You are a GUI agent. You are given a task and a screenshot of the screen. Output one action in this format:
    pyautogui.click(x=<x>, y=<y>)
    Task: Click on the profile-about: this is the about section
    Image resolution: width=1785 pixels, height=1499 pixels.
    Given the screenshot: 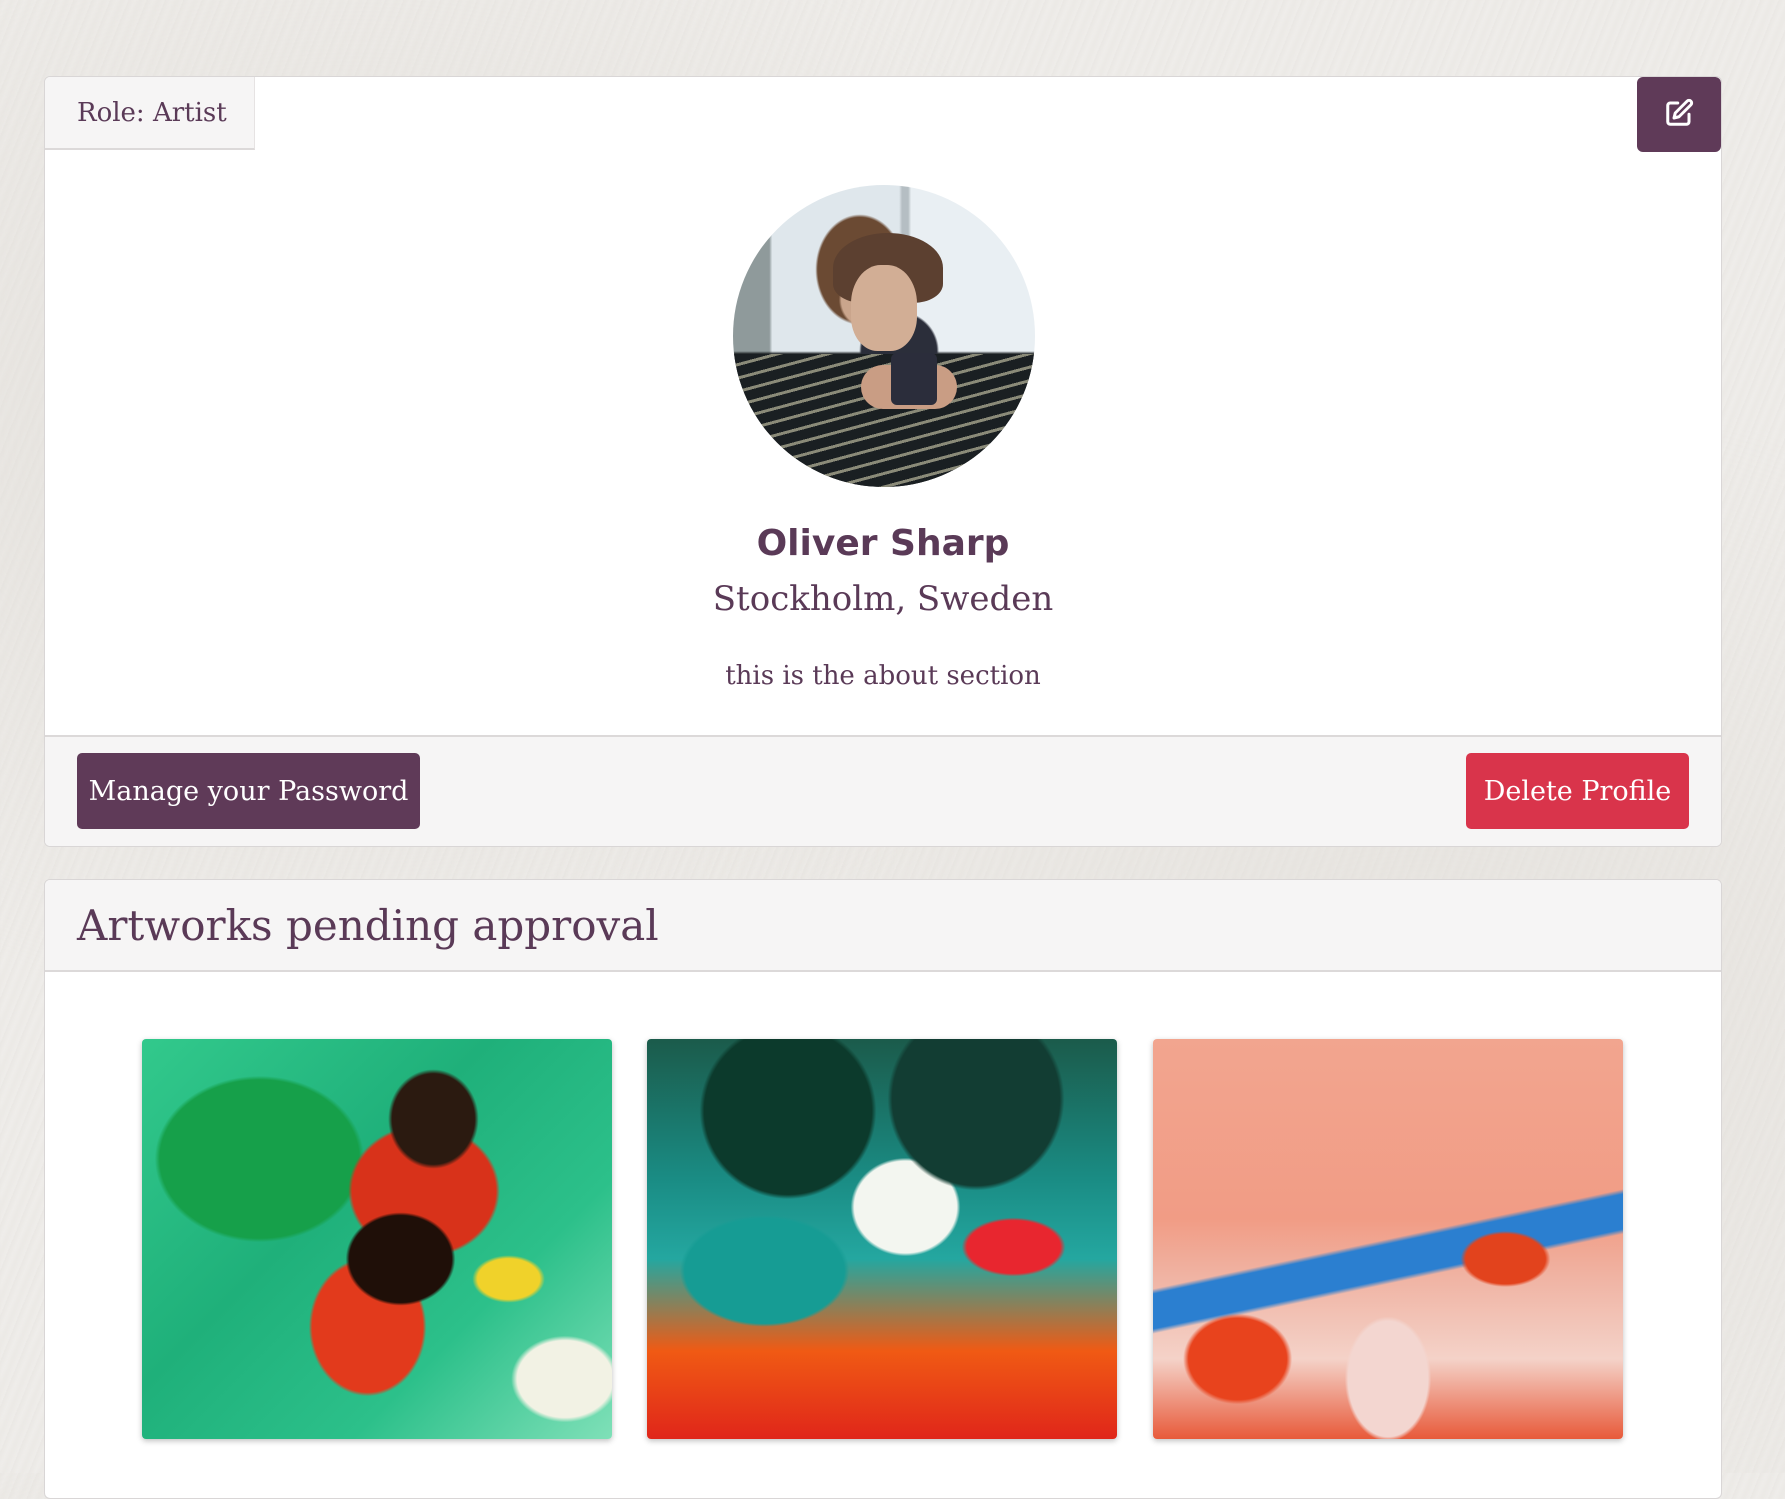 What is the action you would take?
    pyautogui.click(x=883, y=676)
    